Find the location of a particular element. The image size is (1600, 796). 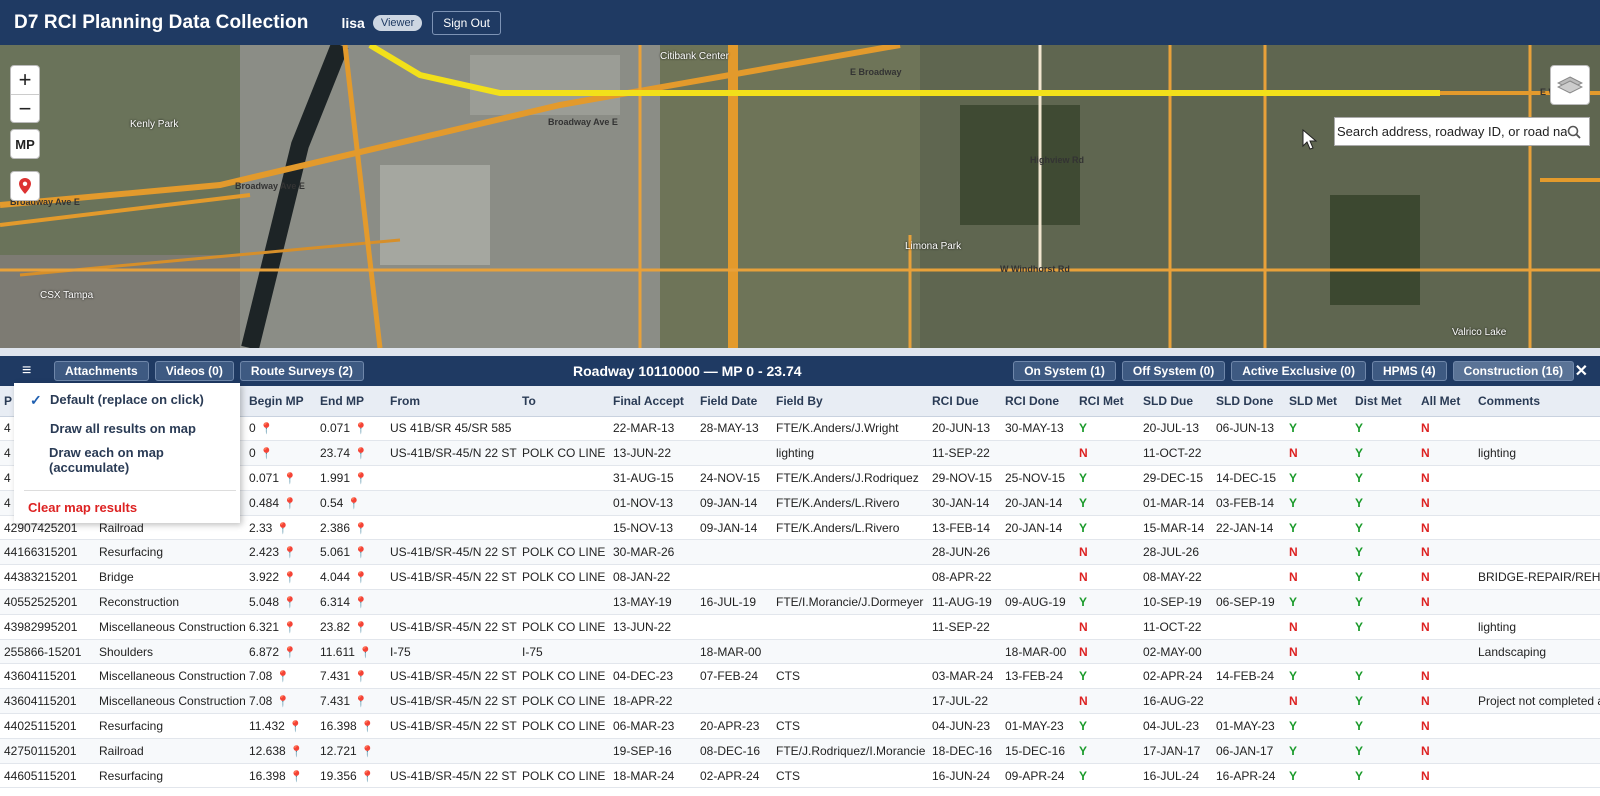

column-header: Final Accept is located at coordinates (652, 401).